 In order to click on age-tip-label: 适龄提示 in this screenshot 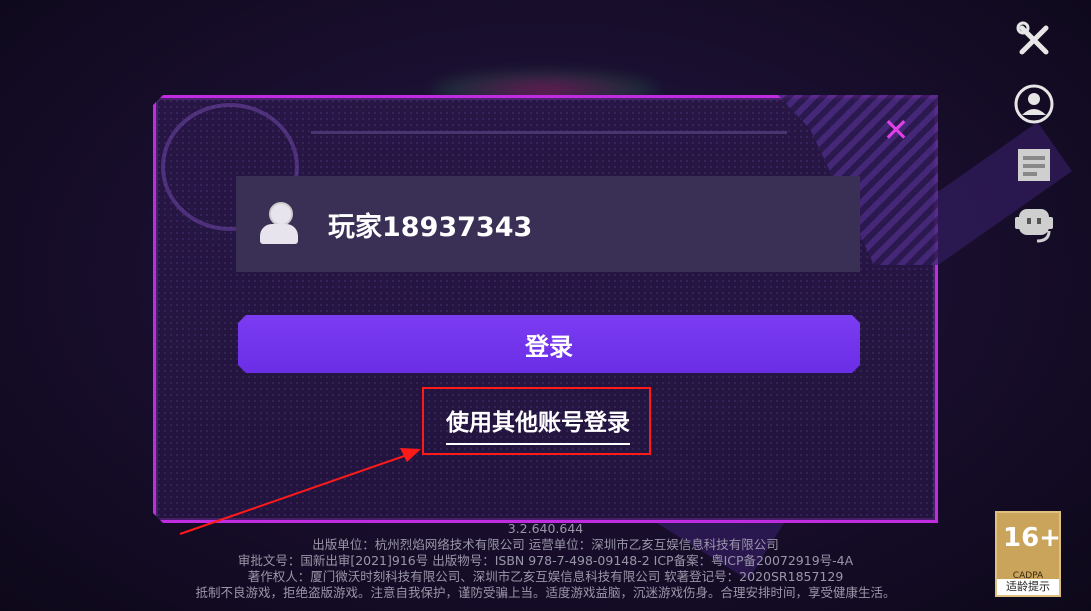, I will do `click(1028, 587)`.